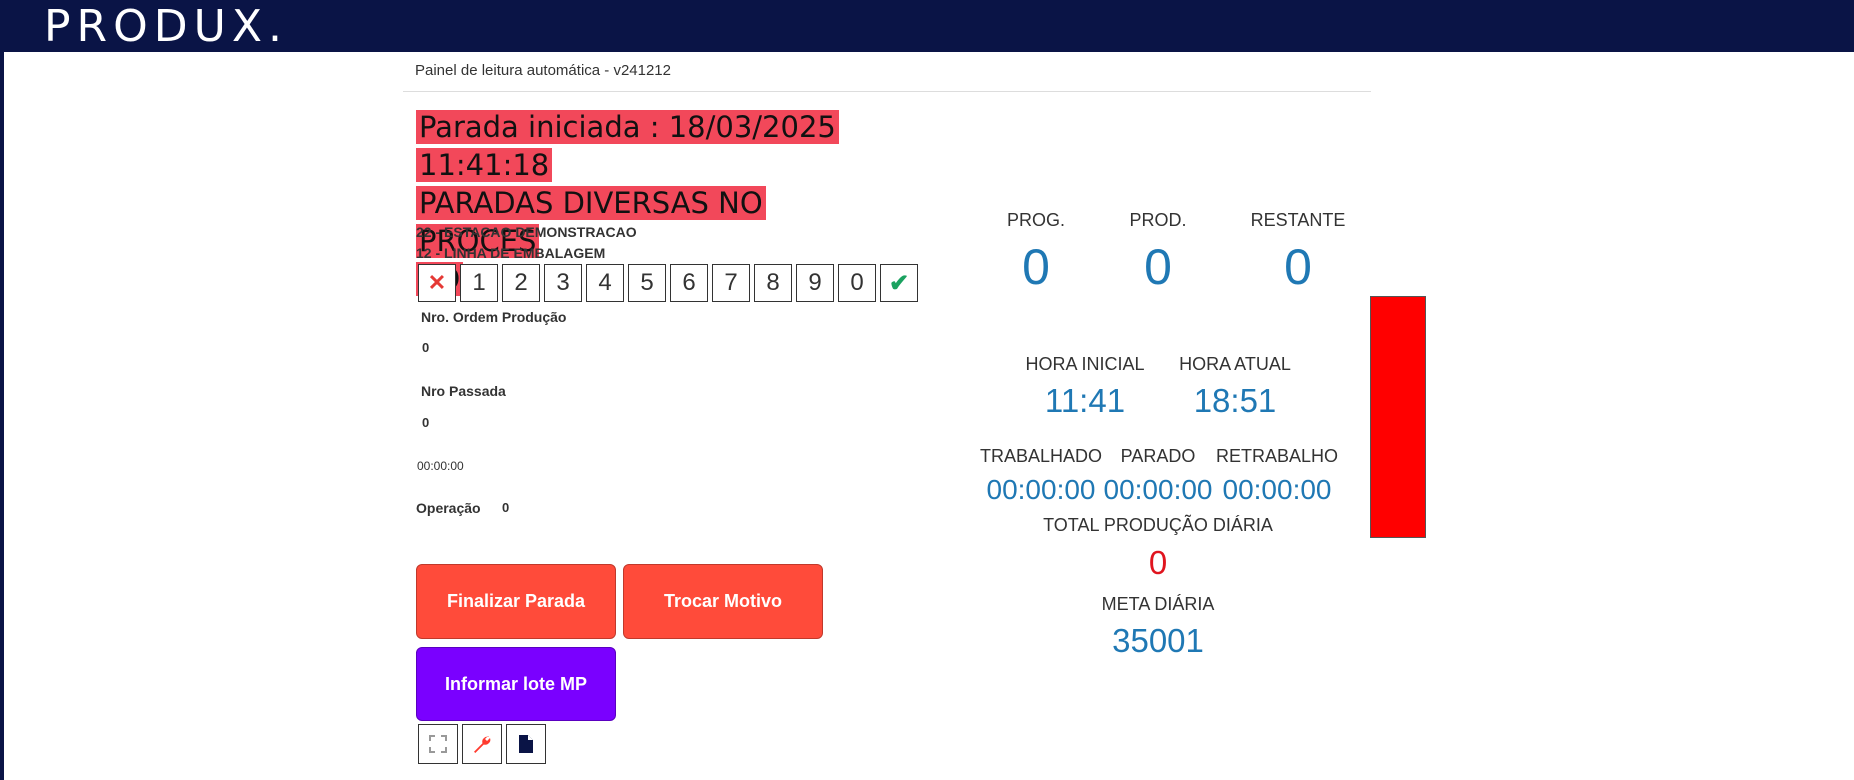 The height and width of the screenshot is (780, 1854). I want to click on clear-key: ✕, so click(437, 283).